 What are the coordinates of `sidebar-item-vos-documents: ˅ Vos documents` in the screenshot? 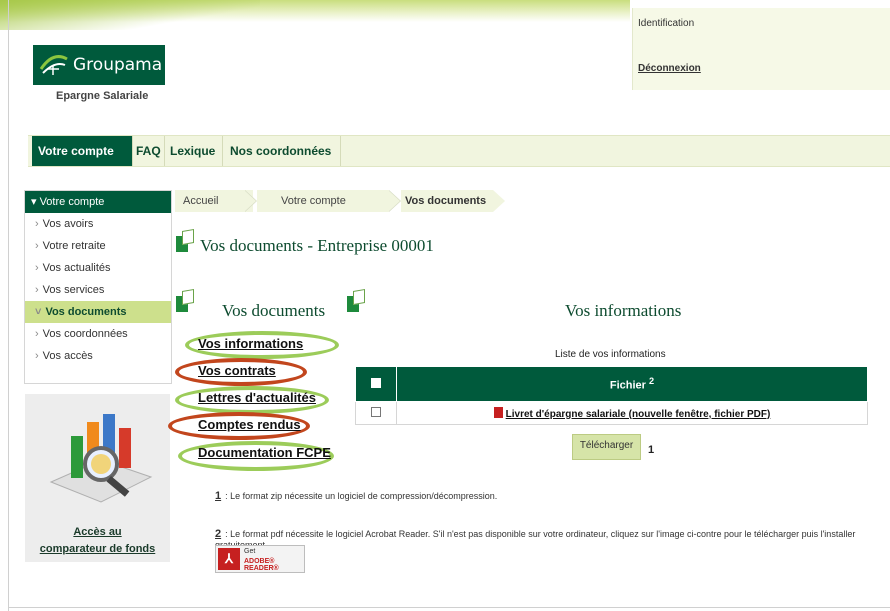 It's located at (98, 312).